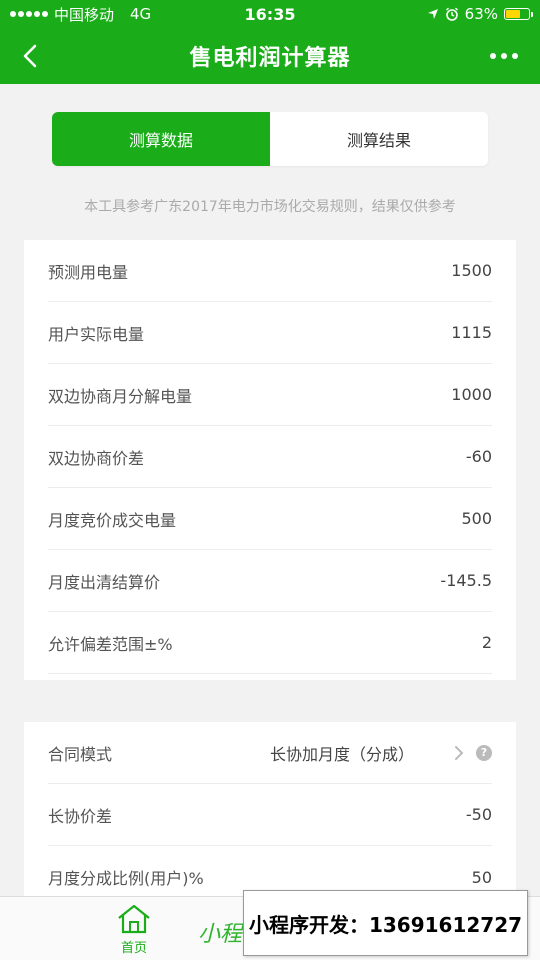  What do you see at coordinates (484, 752) in the screenshot?
I see `help-icon: ?` at bounding box center [484, 752].